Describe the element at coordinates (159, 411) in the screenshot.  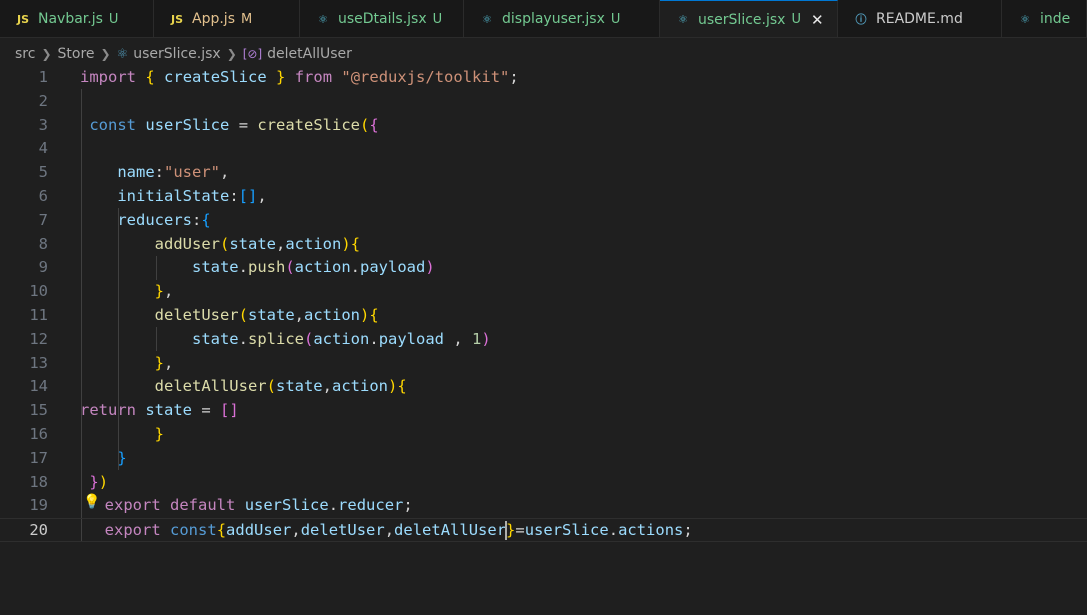
I see `code-text: return state = []` at that location.